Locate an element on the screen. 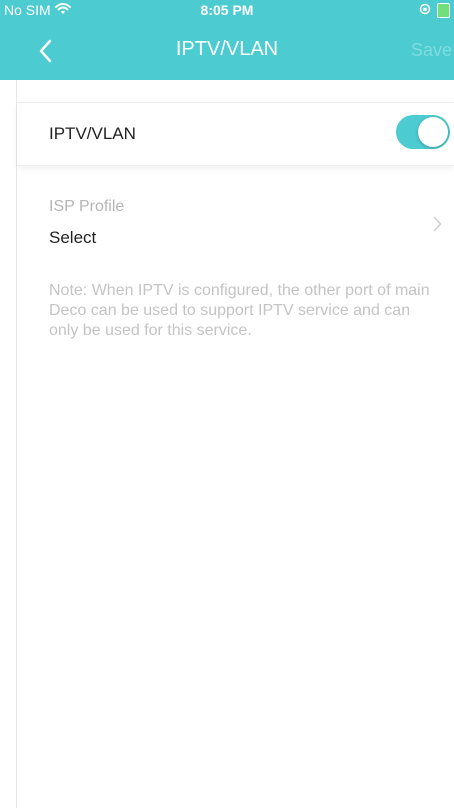 This screenshot has height=808, width=454. iptv-vlan-label: IPTV/VLAN is located at coordinates (92, 133).